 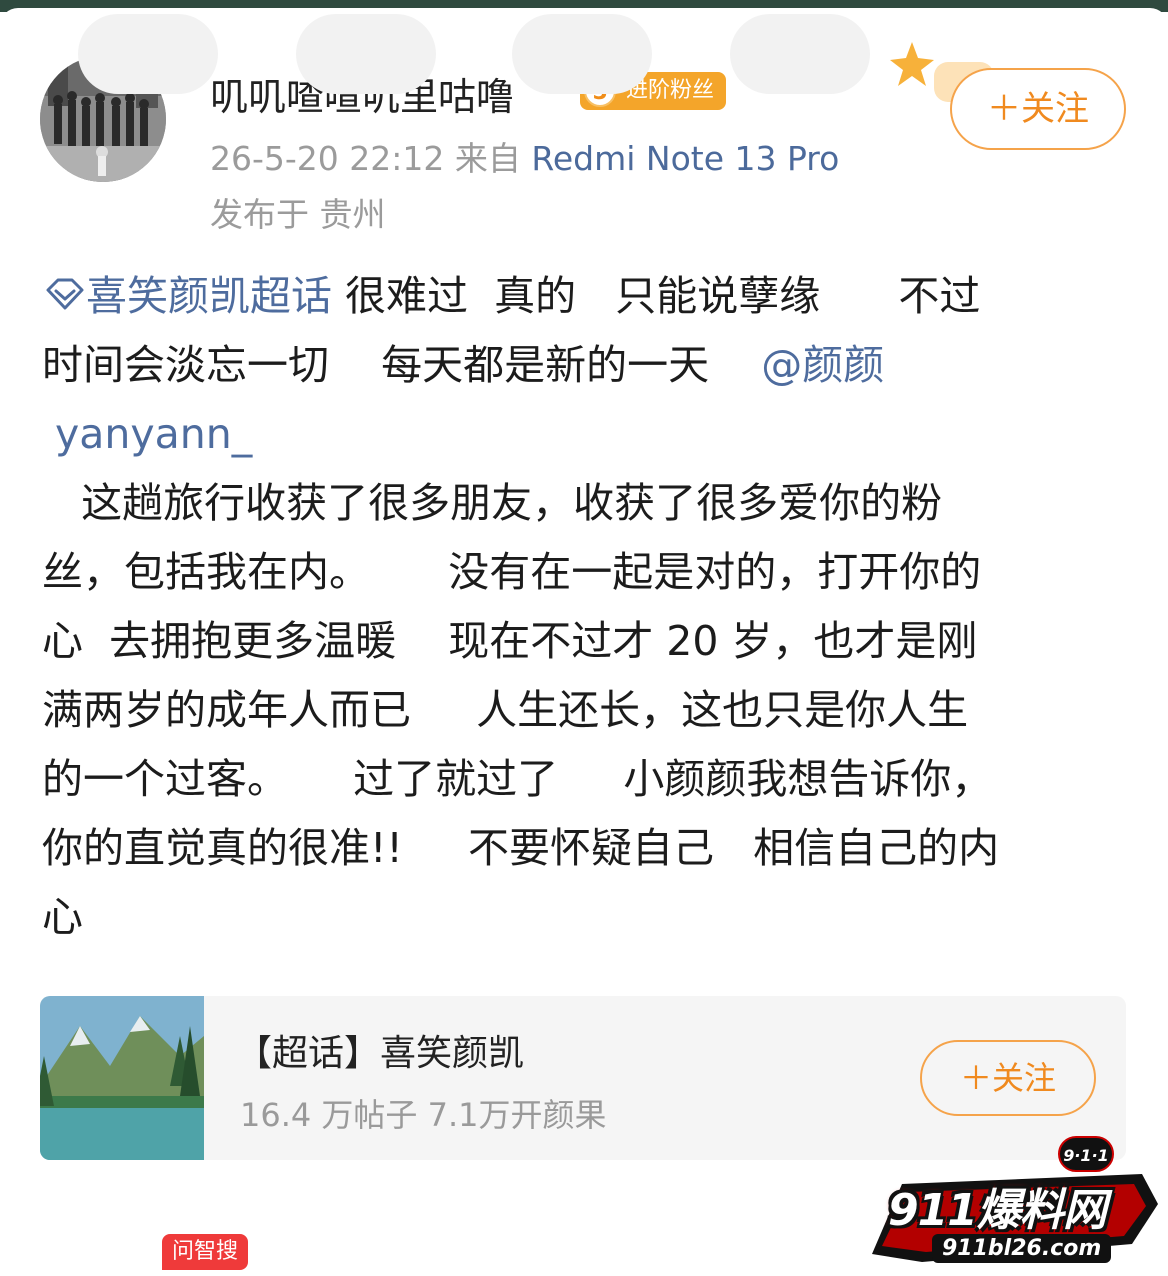 What do you see at coordinates (147, 434) in the screenshot?
I see `mention-link-continued: yanyann_` at bounding box center [147, 434].